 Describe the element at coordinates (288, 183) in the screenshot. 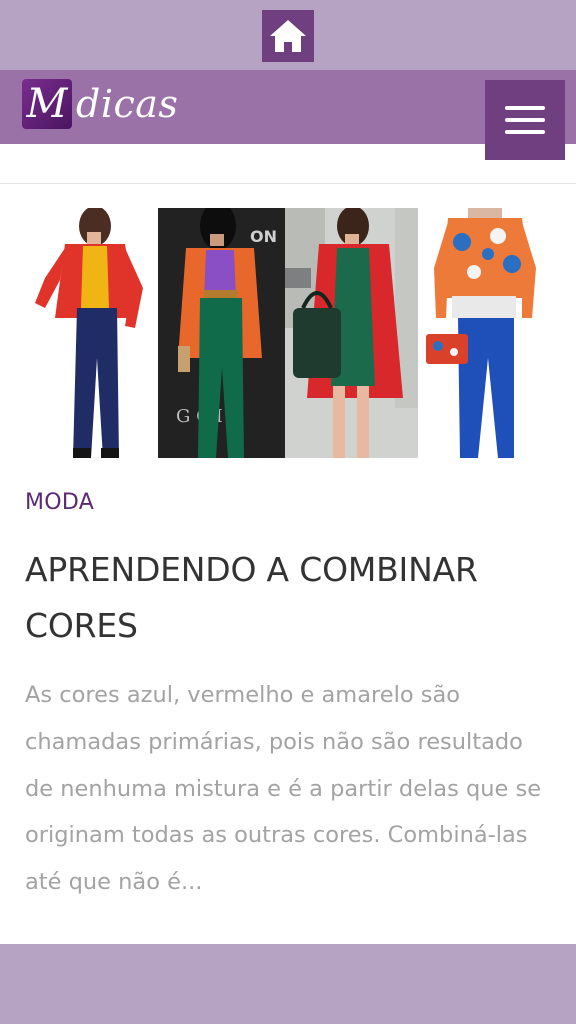

I see `header-divider` at that location.